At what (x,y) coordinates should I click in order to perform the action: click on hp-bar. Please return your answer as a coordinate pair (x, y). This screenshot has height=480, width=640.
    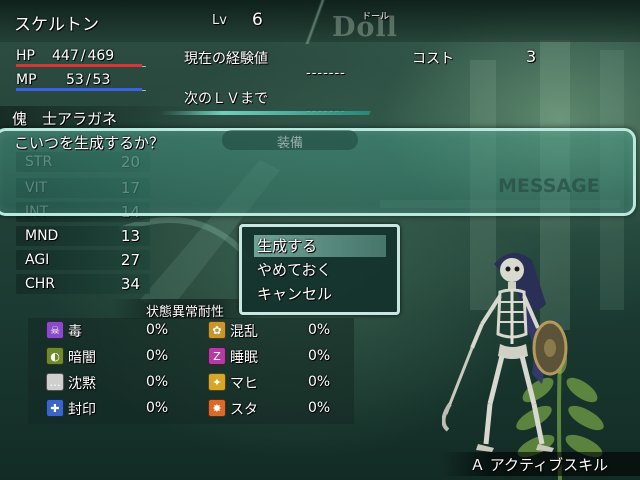
    Looking at the image, I should click on (79, 65).